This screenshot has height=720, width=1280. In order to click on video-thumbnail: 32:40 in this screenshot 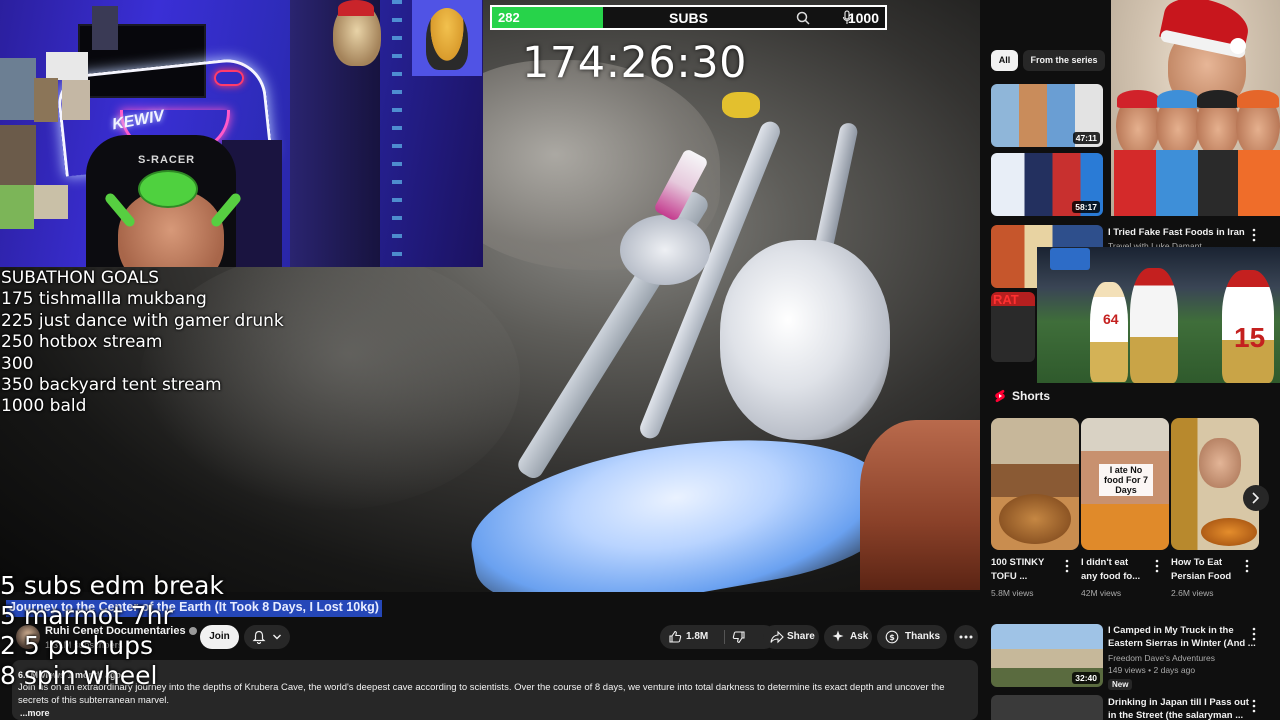, I will do `click(1047, 655)`.